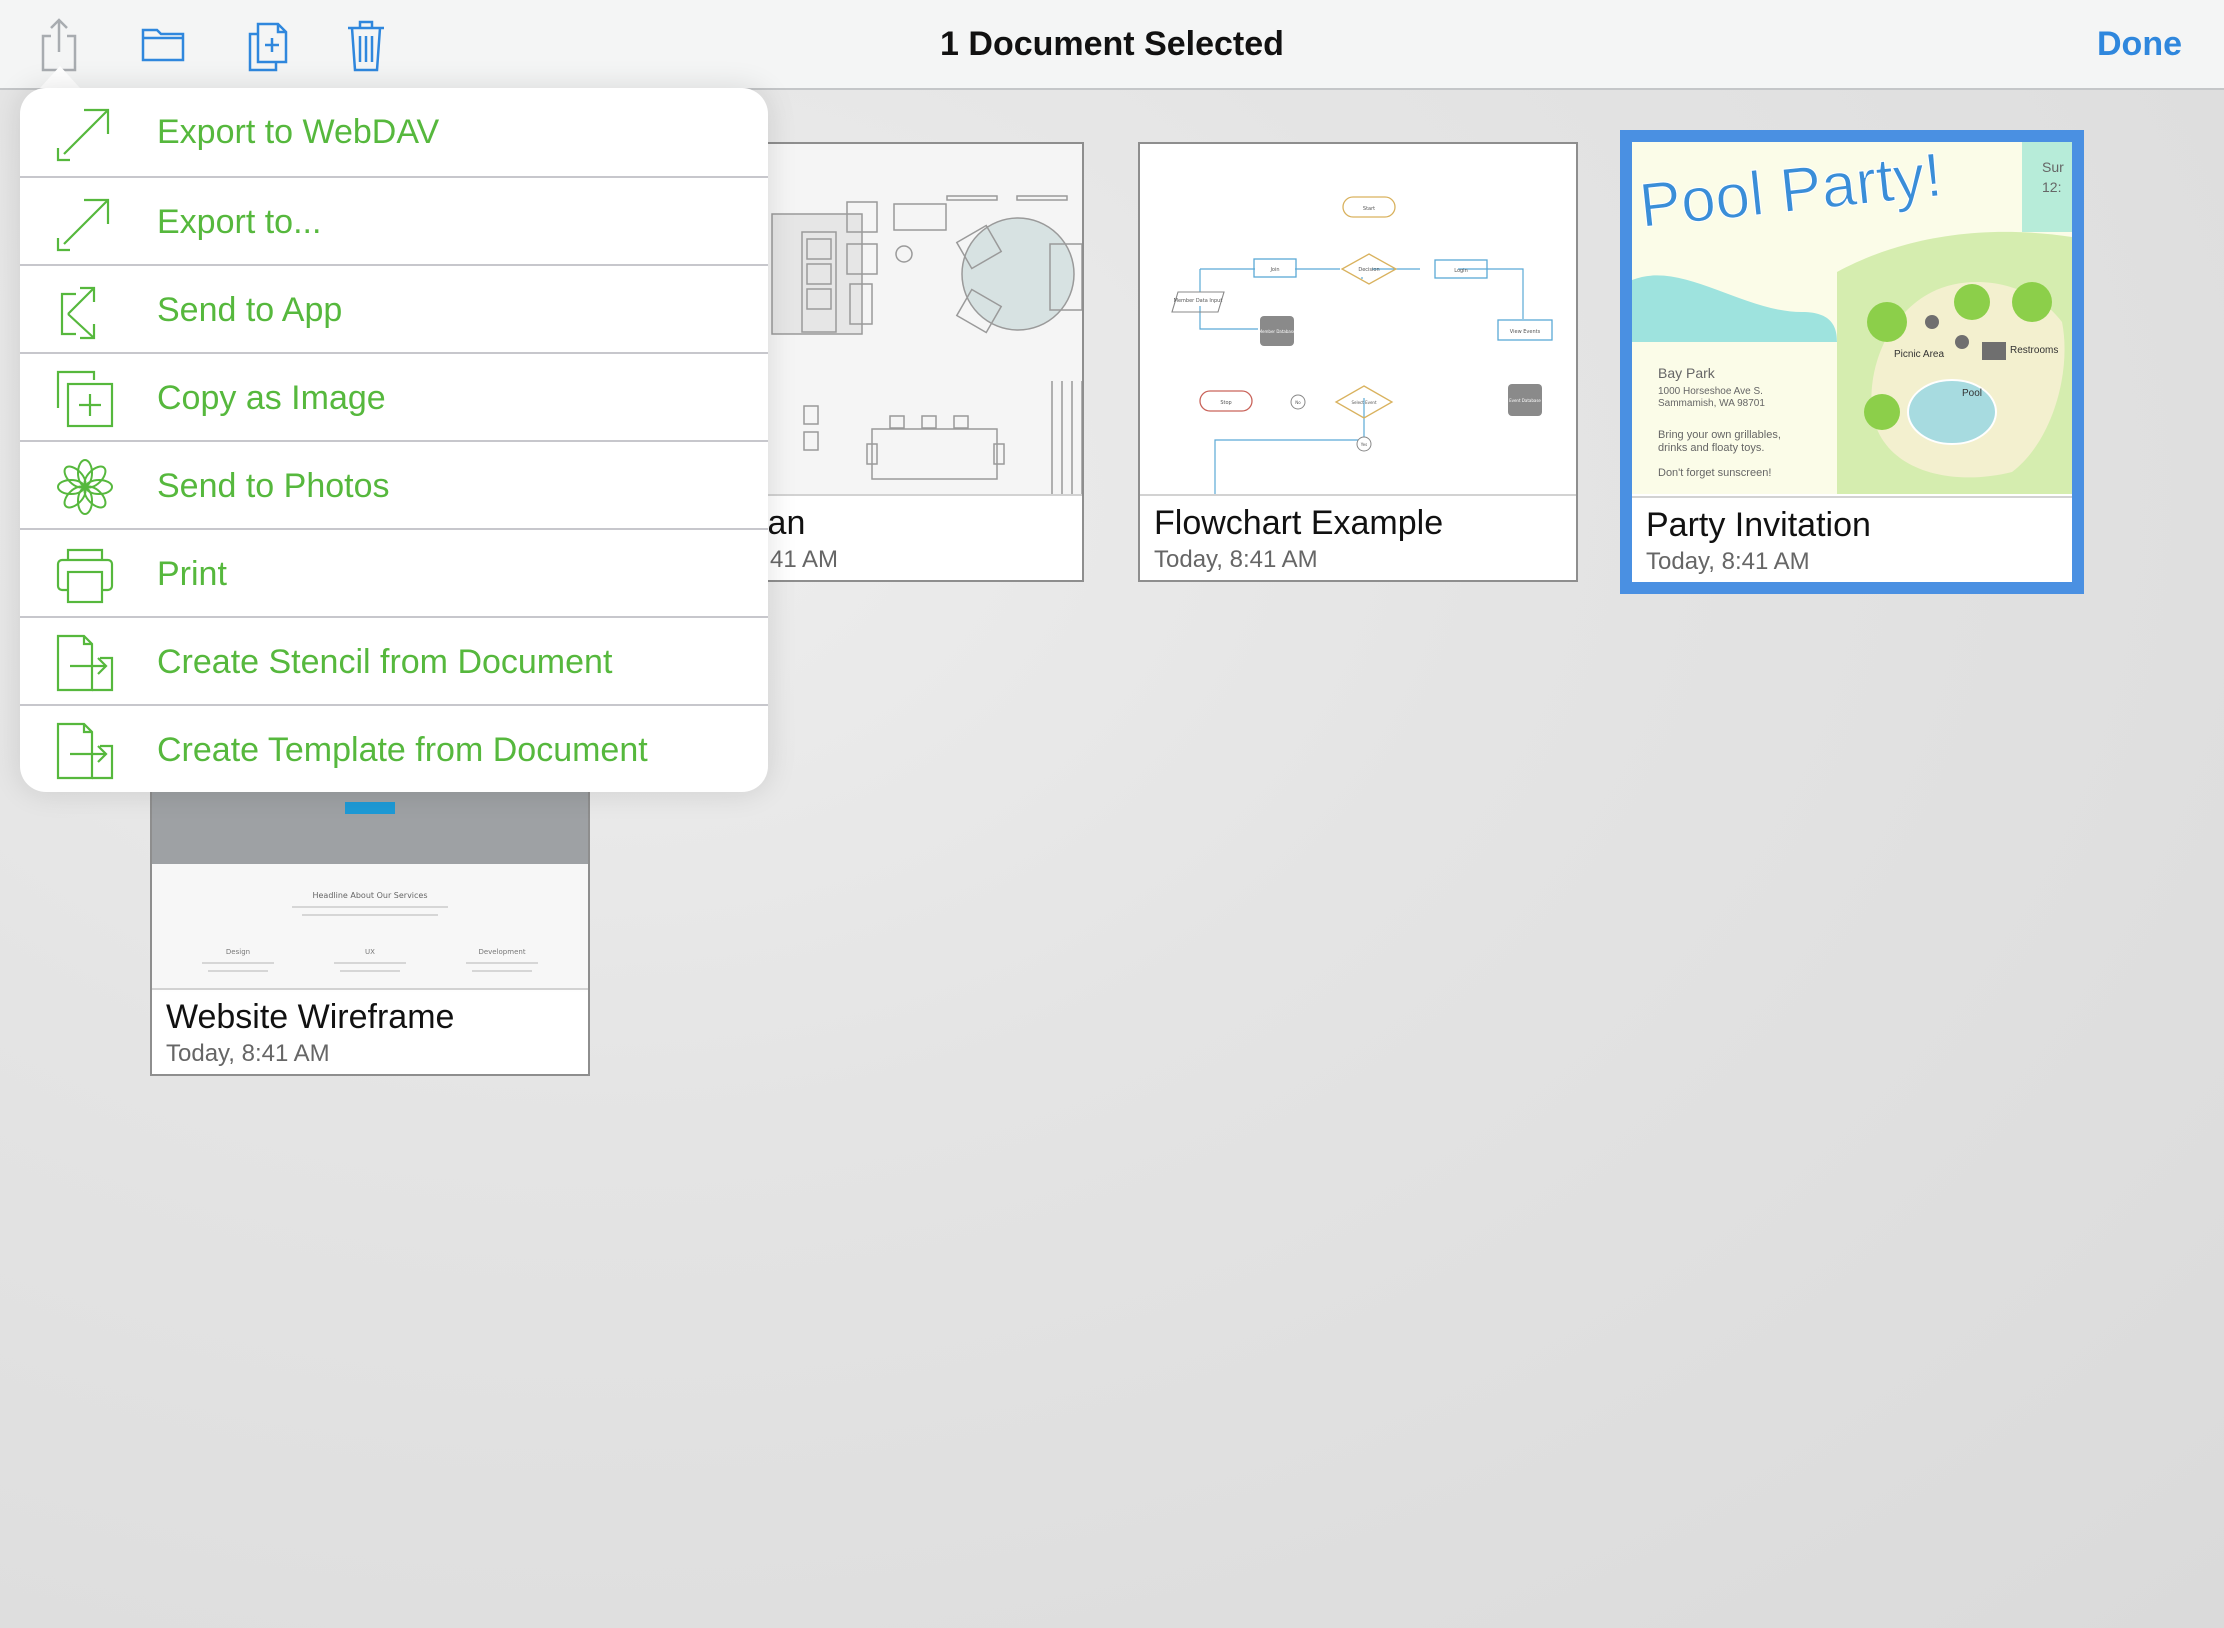 This screenshot has width=2224, height=1628. What do you see at coordinates (394, 574) in the screenshot?
I see `menu-print: Print` at bounding box center [394, 574].